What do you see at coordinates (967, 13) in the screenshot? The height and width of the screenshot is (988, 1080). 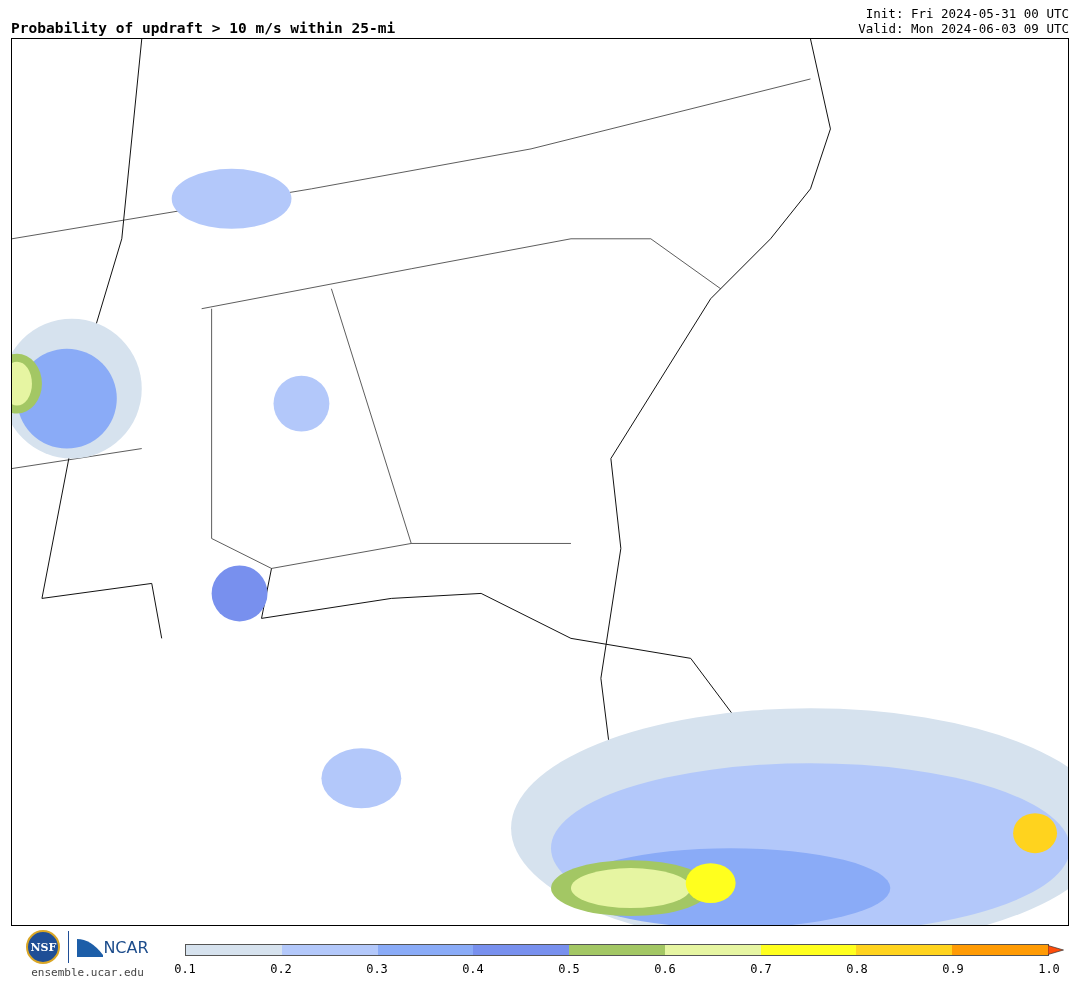 I see `init-time: Init: Fri 2024-05-31 00 UTC` at bounding box center [967, 13].